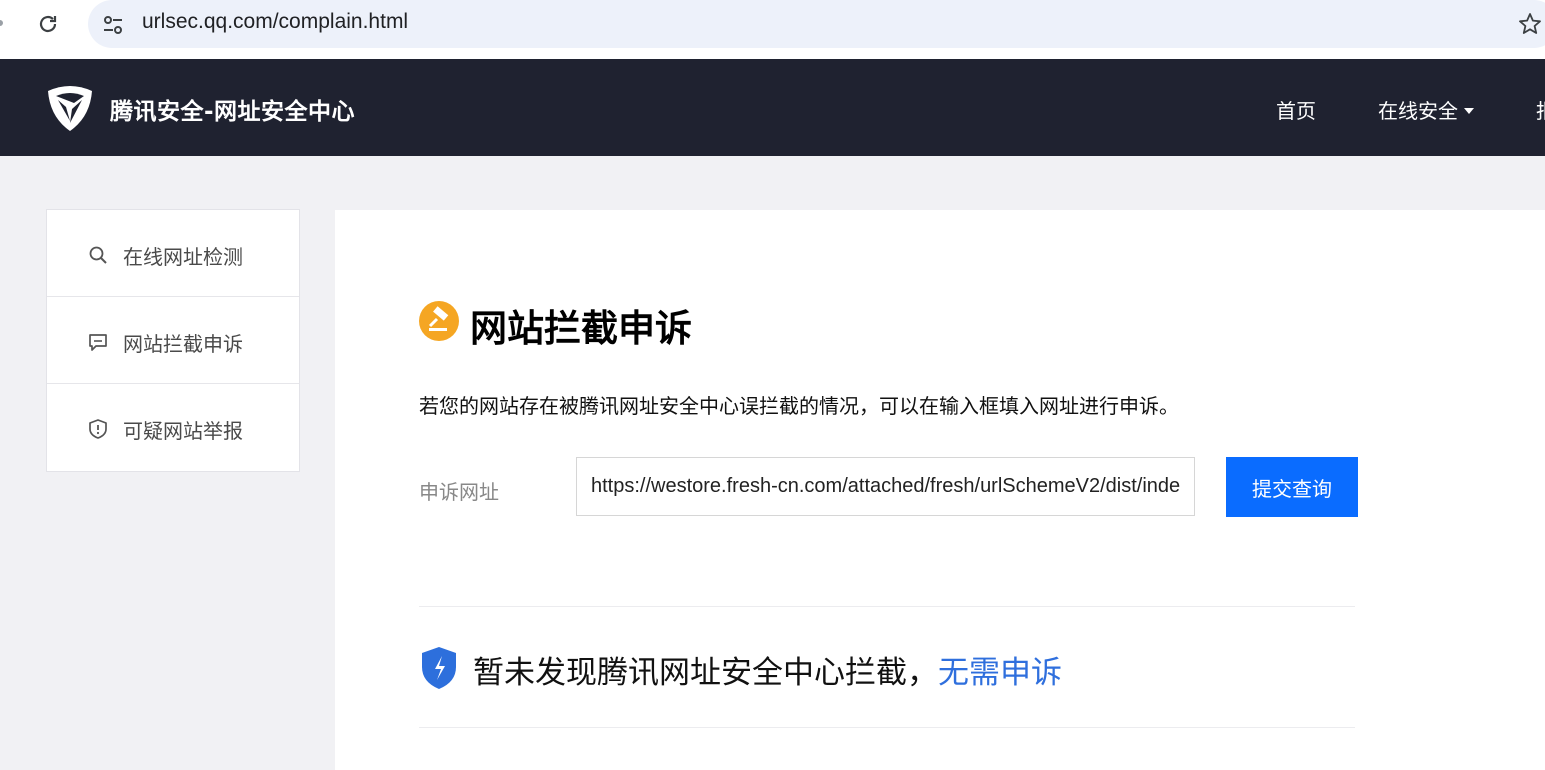  I want to click on page-title: 网站拦截申诉, so click(581, 328).